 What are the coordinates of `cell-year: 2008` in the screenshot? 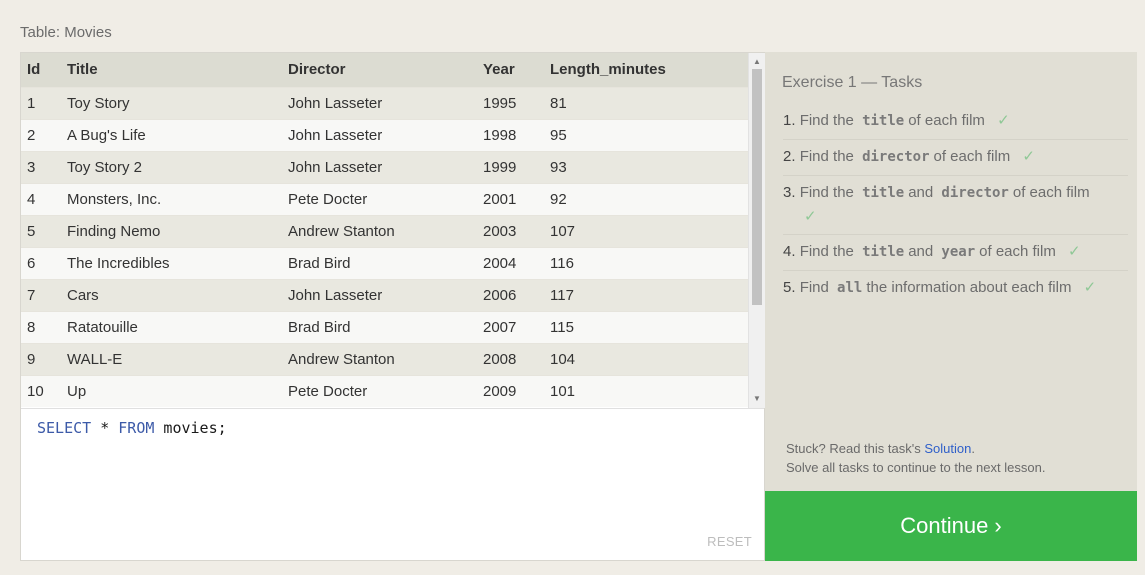 It's located at (516, 358).